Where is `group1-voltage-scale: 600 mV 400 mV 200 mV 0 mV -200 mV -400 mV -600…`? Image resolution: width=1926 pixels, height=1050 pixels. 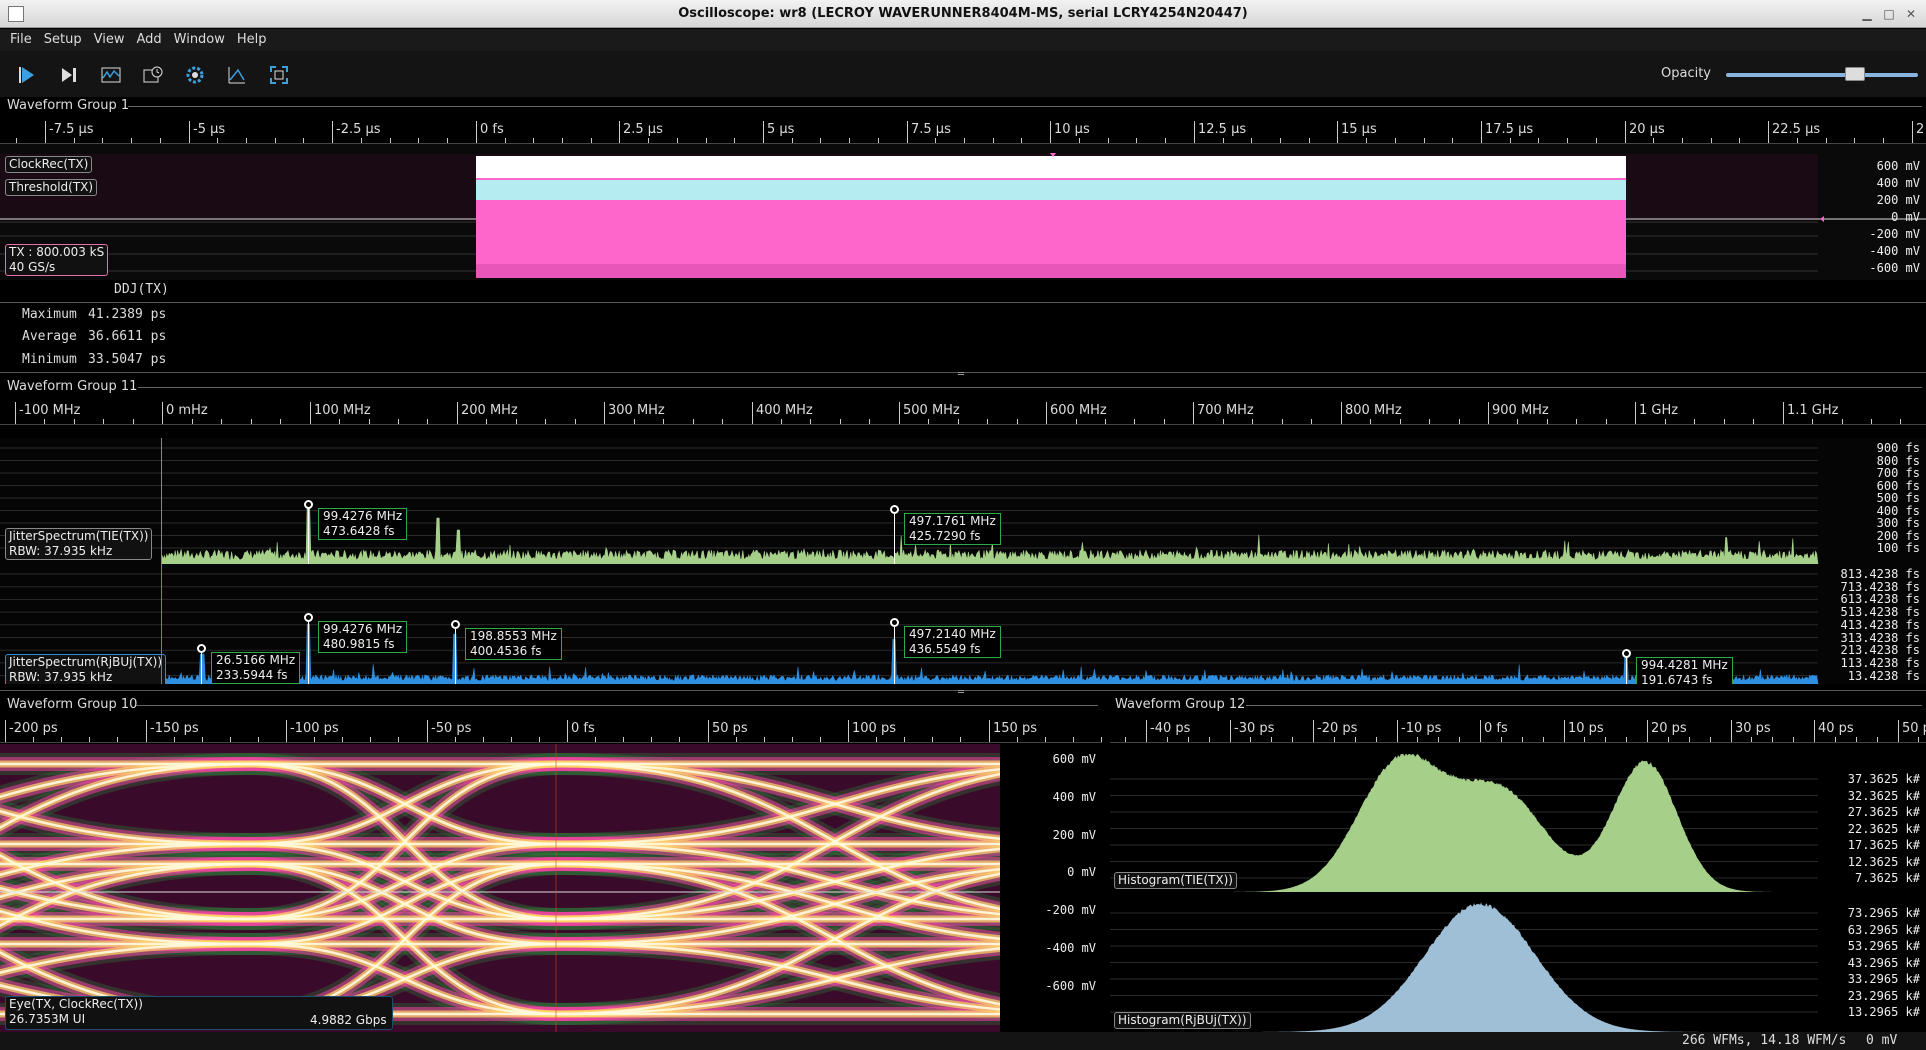
group1-voltage-scale: 600 mV 400 mV 200 mV 0 mV -200 mV -400 mV -600… is located at coordinates (1873, 212).